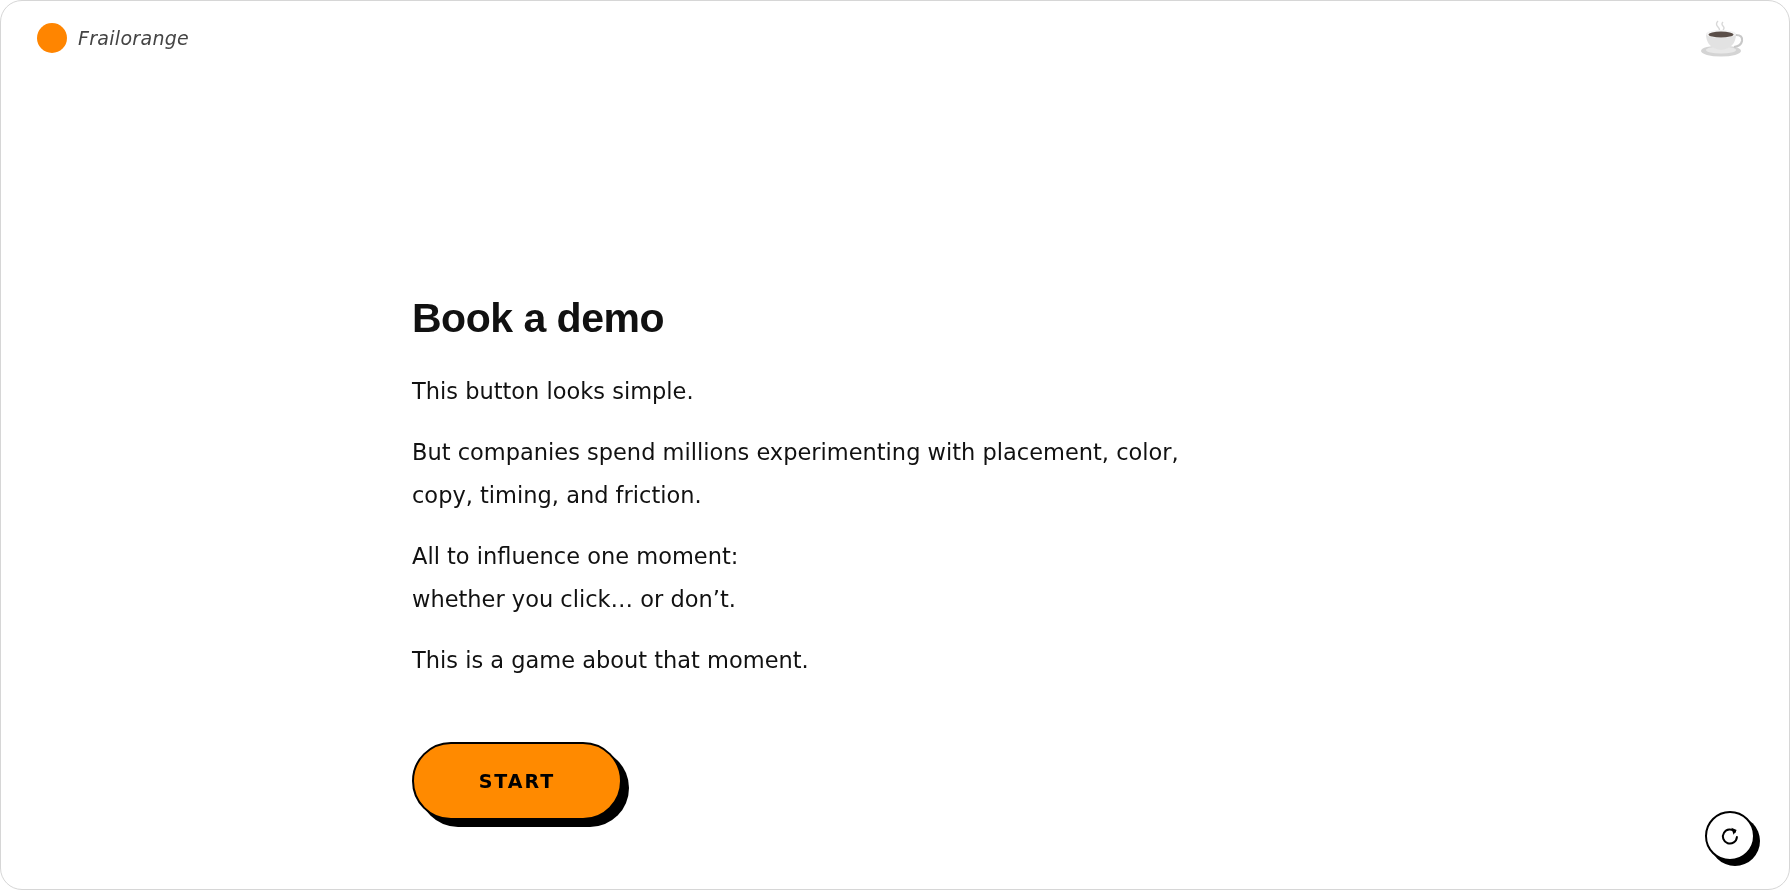 This screenshot has width=1790, height=890. What do you see at coordinates (611, 661) in the screenshot?
I see `intro-paragraph: This is a game about that moment.` at bounding box center [611, 661].